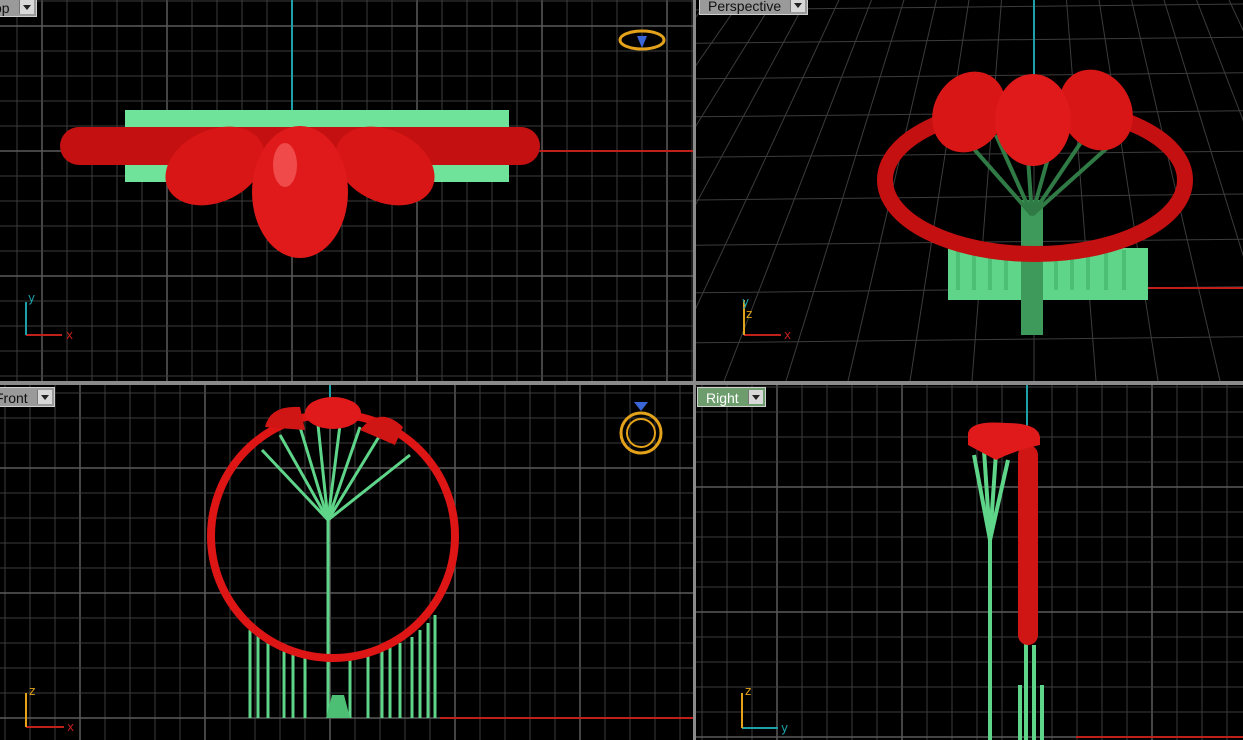 The width and height of the screenshot is (1243, 740). Describe the element at coordinates (285, 165) in the screenshot. I see `petal-highlight` at that location.